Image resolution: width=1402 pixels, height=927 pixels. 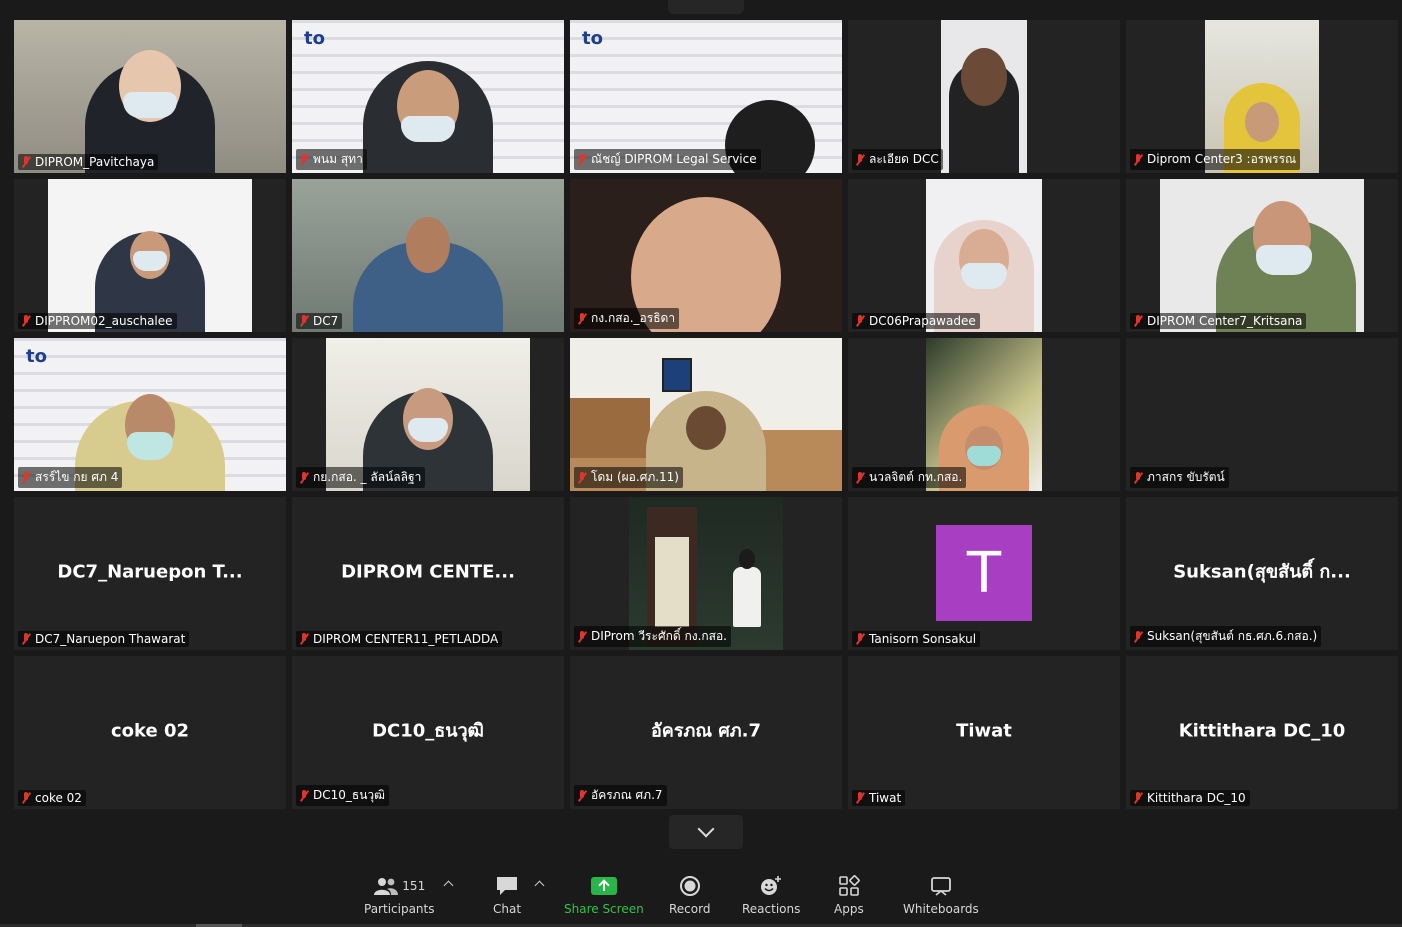 What do you see at coordinates (150, 732) in the screenshot?
I see `video-tile: coke 02 coke 02` at bounding box center [150, 732].